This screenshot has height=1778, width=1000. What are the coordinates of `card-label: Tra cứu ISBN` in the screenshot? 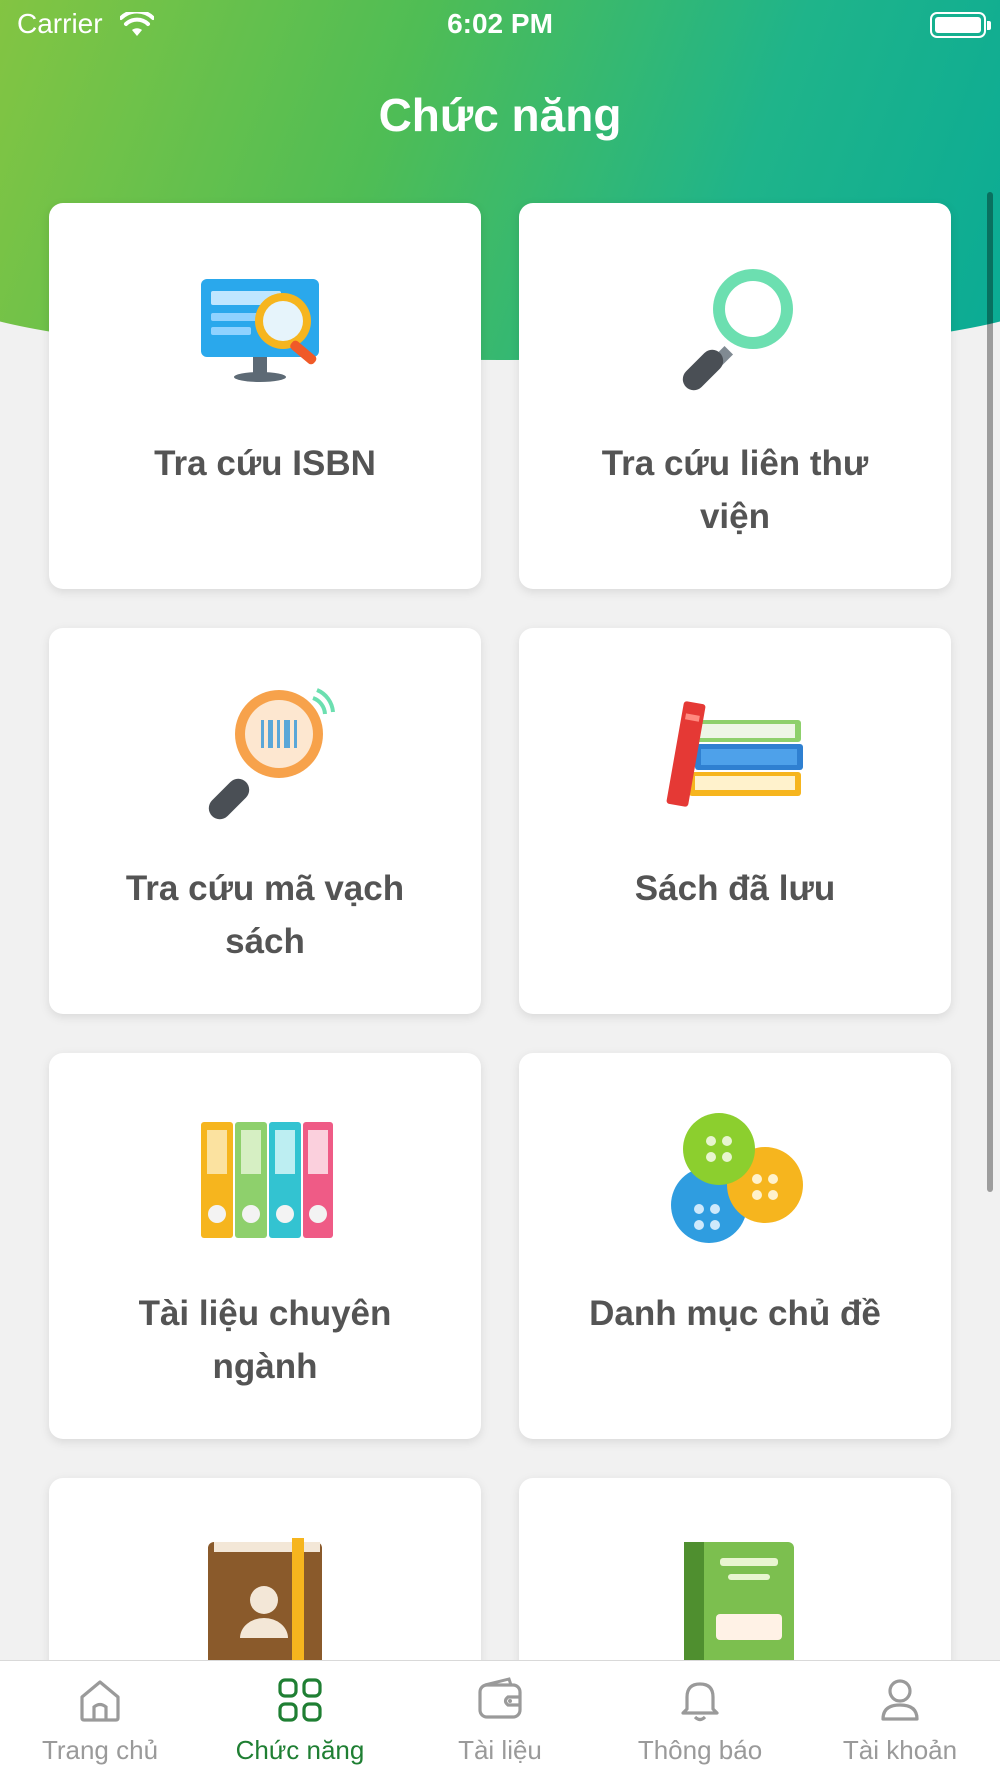 It's located at (265, 463).